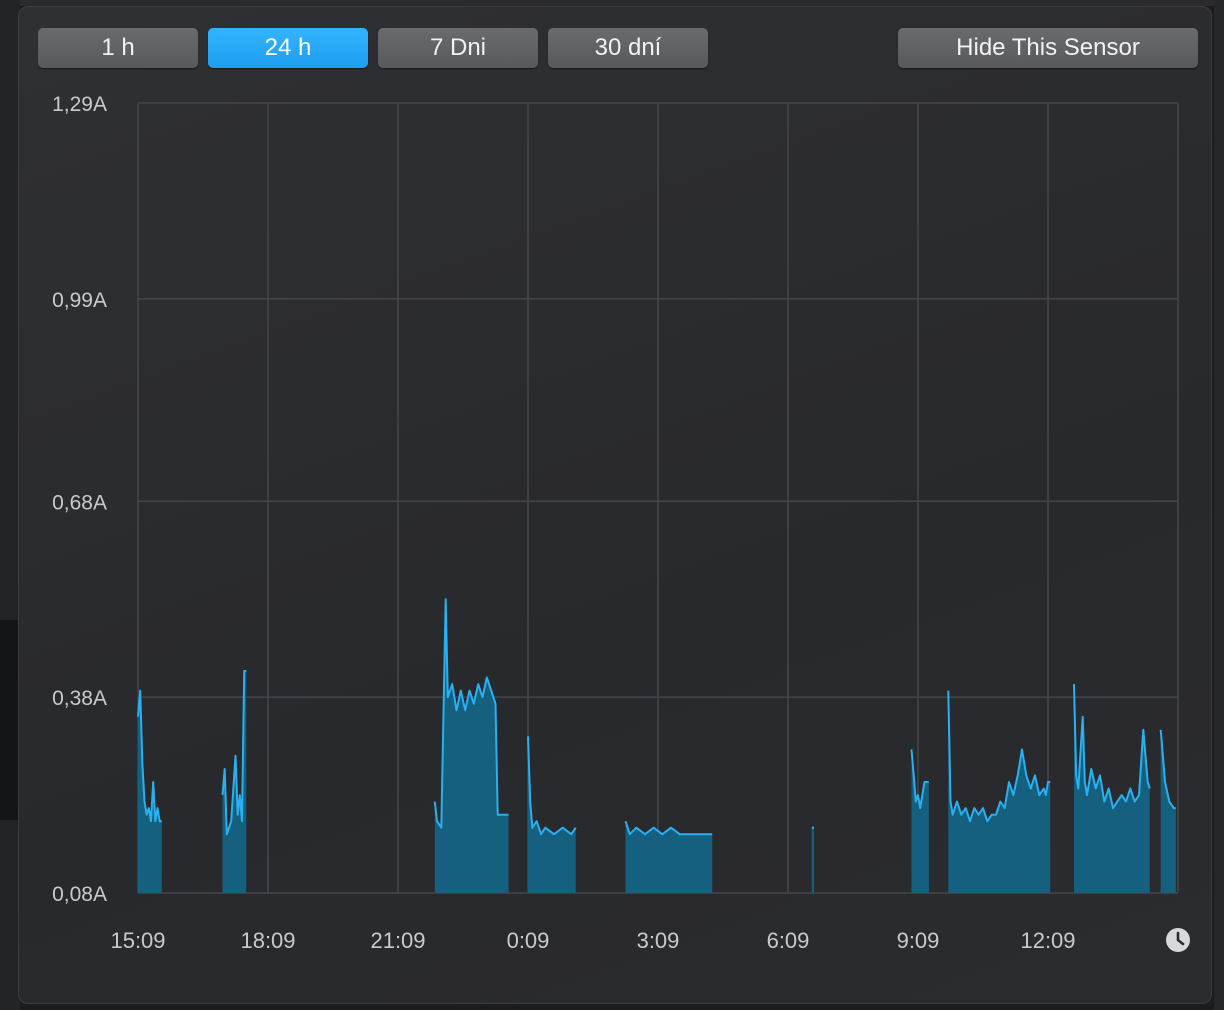 The image size is (1224, 1010). Describe the element at coordinates (788, 940) in the screenshot. I see `x-tick-label: 6:09` at that location.